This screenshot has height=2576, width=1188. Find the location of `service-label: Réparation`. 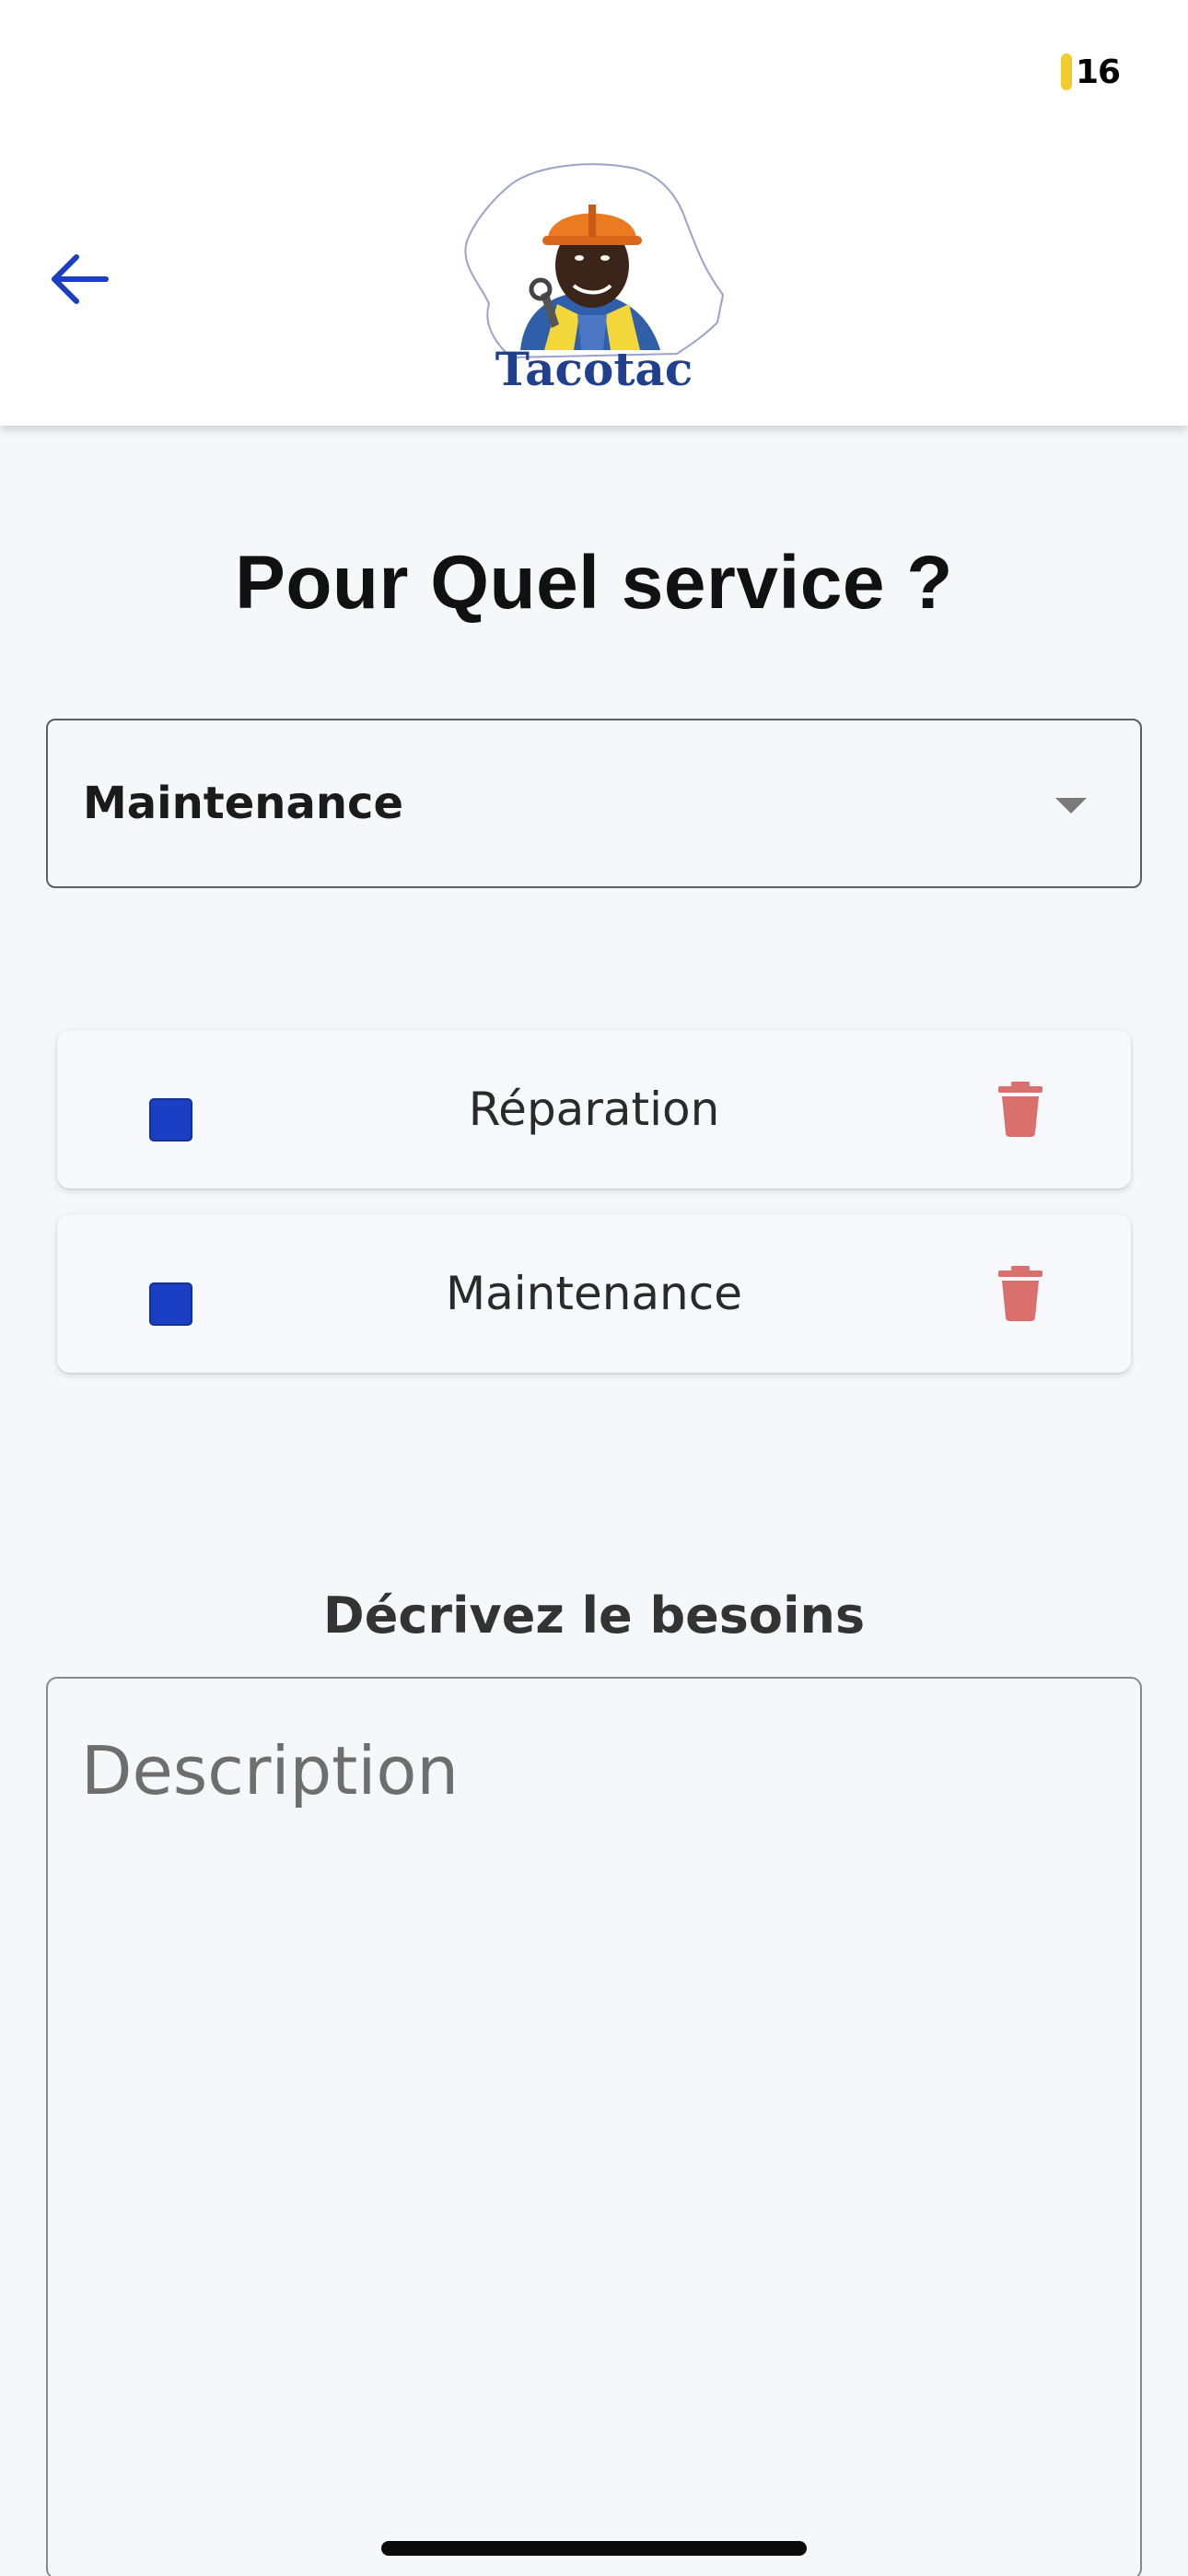

service-label: Réparation is located at coordinates (594, 1109).